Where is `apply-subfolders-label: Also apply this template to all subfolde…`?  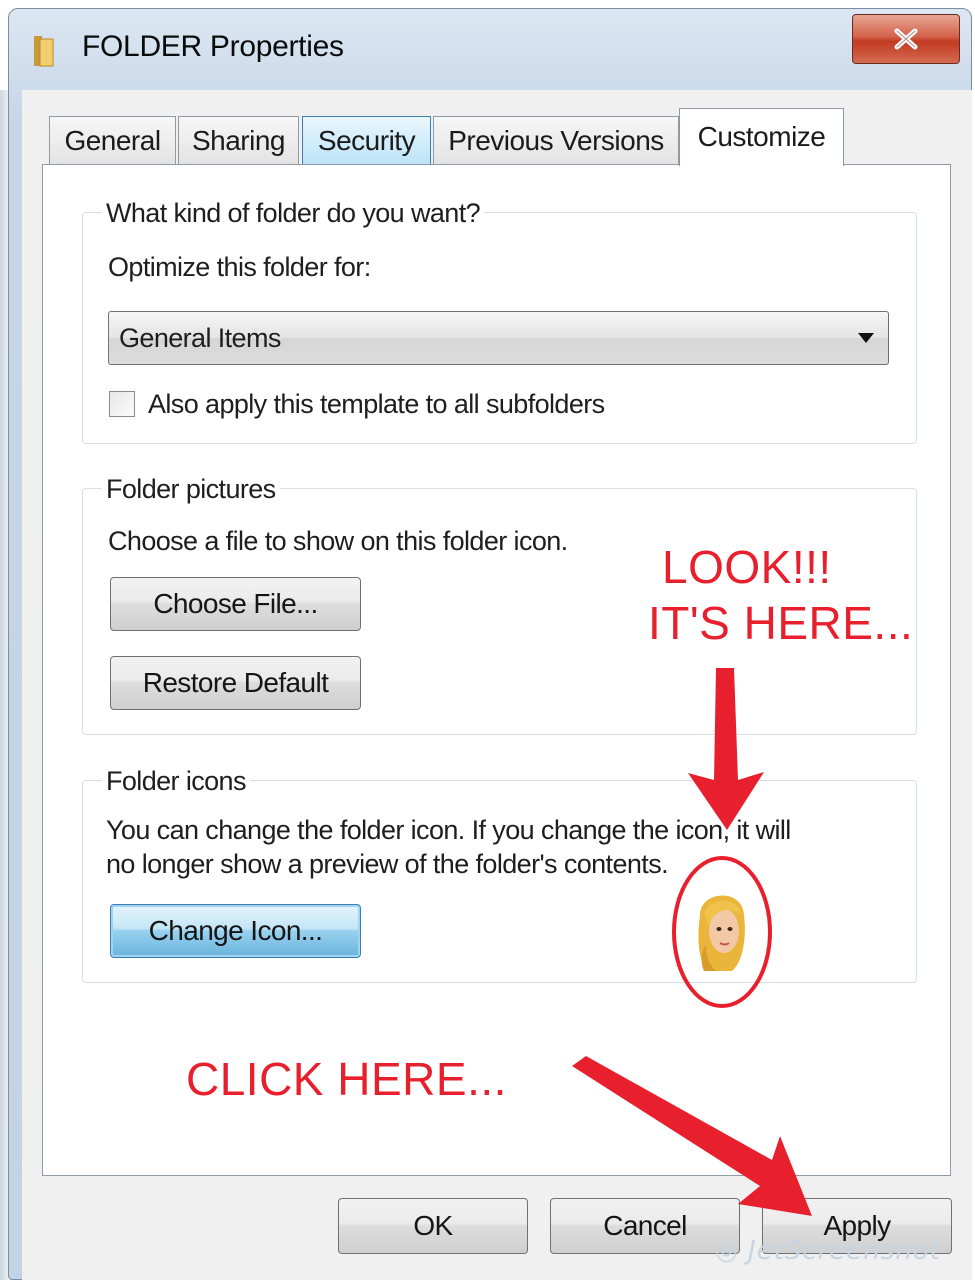
apply-subfolders-label: Also apply this template to all subfolde… is located at coordinates (376, 404).